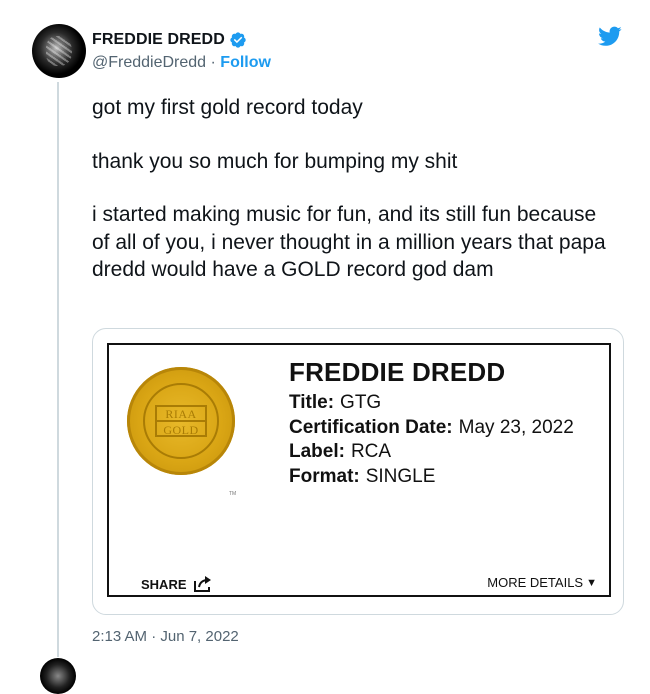 Image resolution: width=650 pixels, height=694 pixels. Describe the element at coordinates (397, 372) in the screenshot. I see `certificate-artist: FREDDIE DREDD` at that location.